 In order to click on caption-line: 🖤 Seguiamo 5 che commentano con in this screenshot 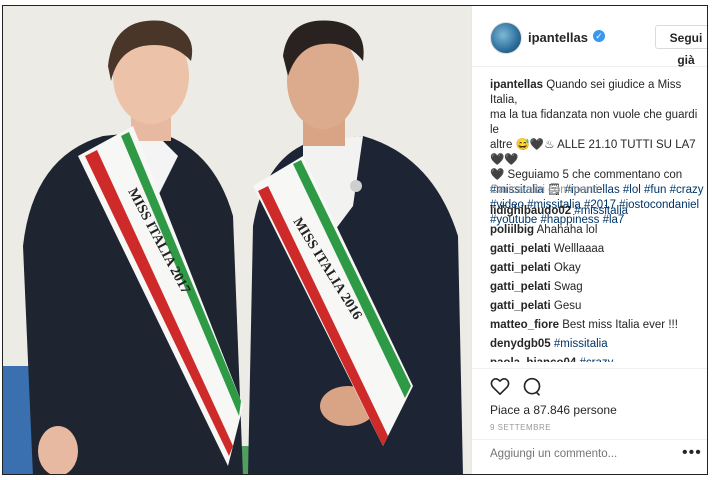, I will do `click(586, 175)`.